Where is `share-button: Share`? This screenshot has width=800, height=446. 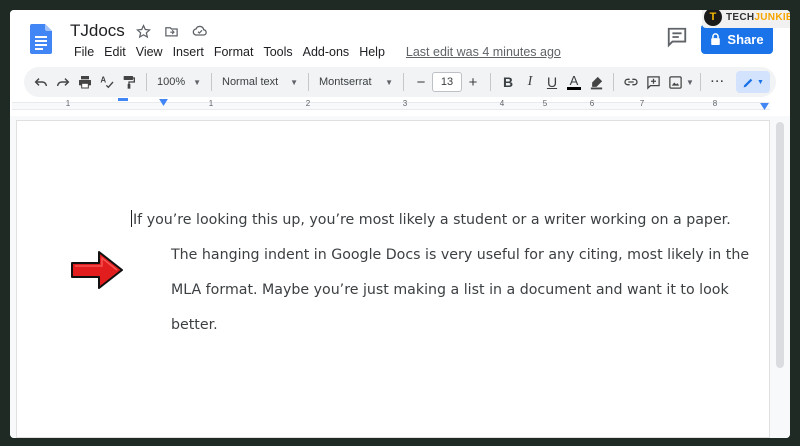
share-button: Share is located at coordinates (737, 39).